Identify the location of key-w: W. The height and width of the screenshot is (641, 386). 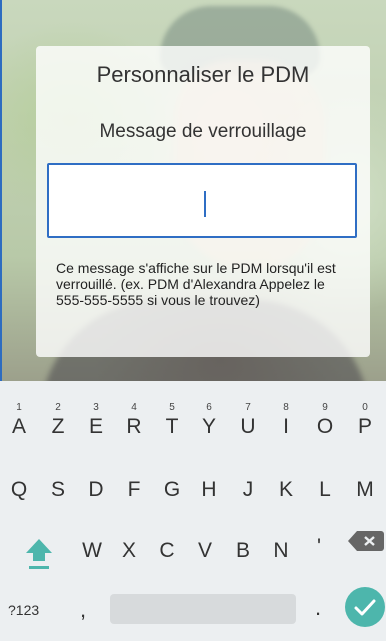
(92, 551).